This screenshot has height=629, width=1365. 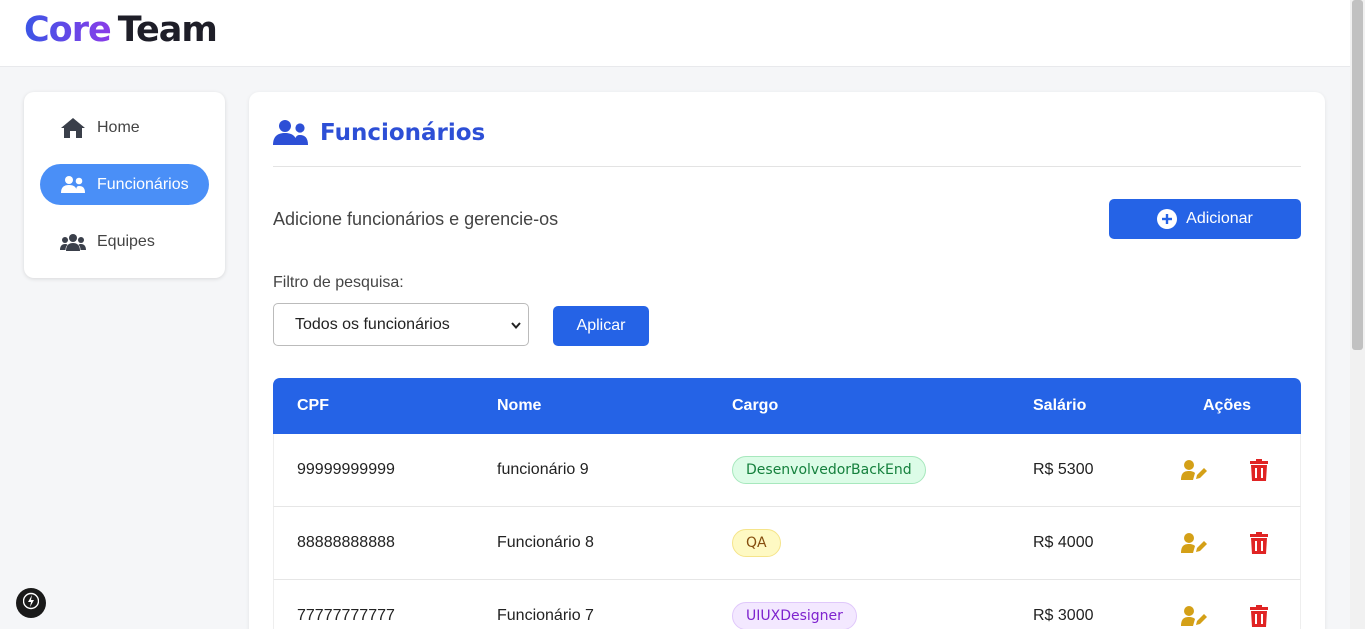 What do you see at coordinates (68, 30) in the screenshot?
I see `brand-word-core: Core` at bounding box center [68, 30].